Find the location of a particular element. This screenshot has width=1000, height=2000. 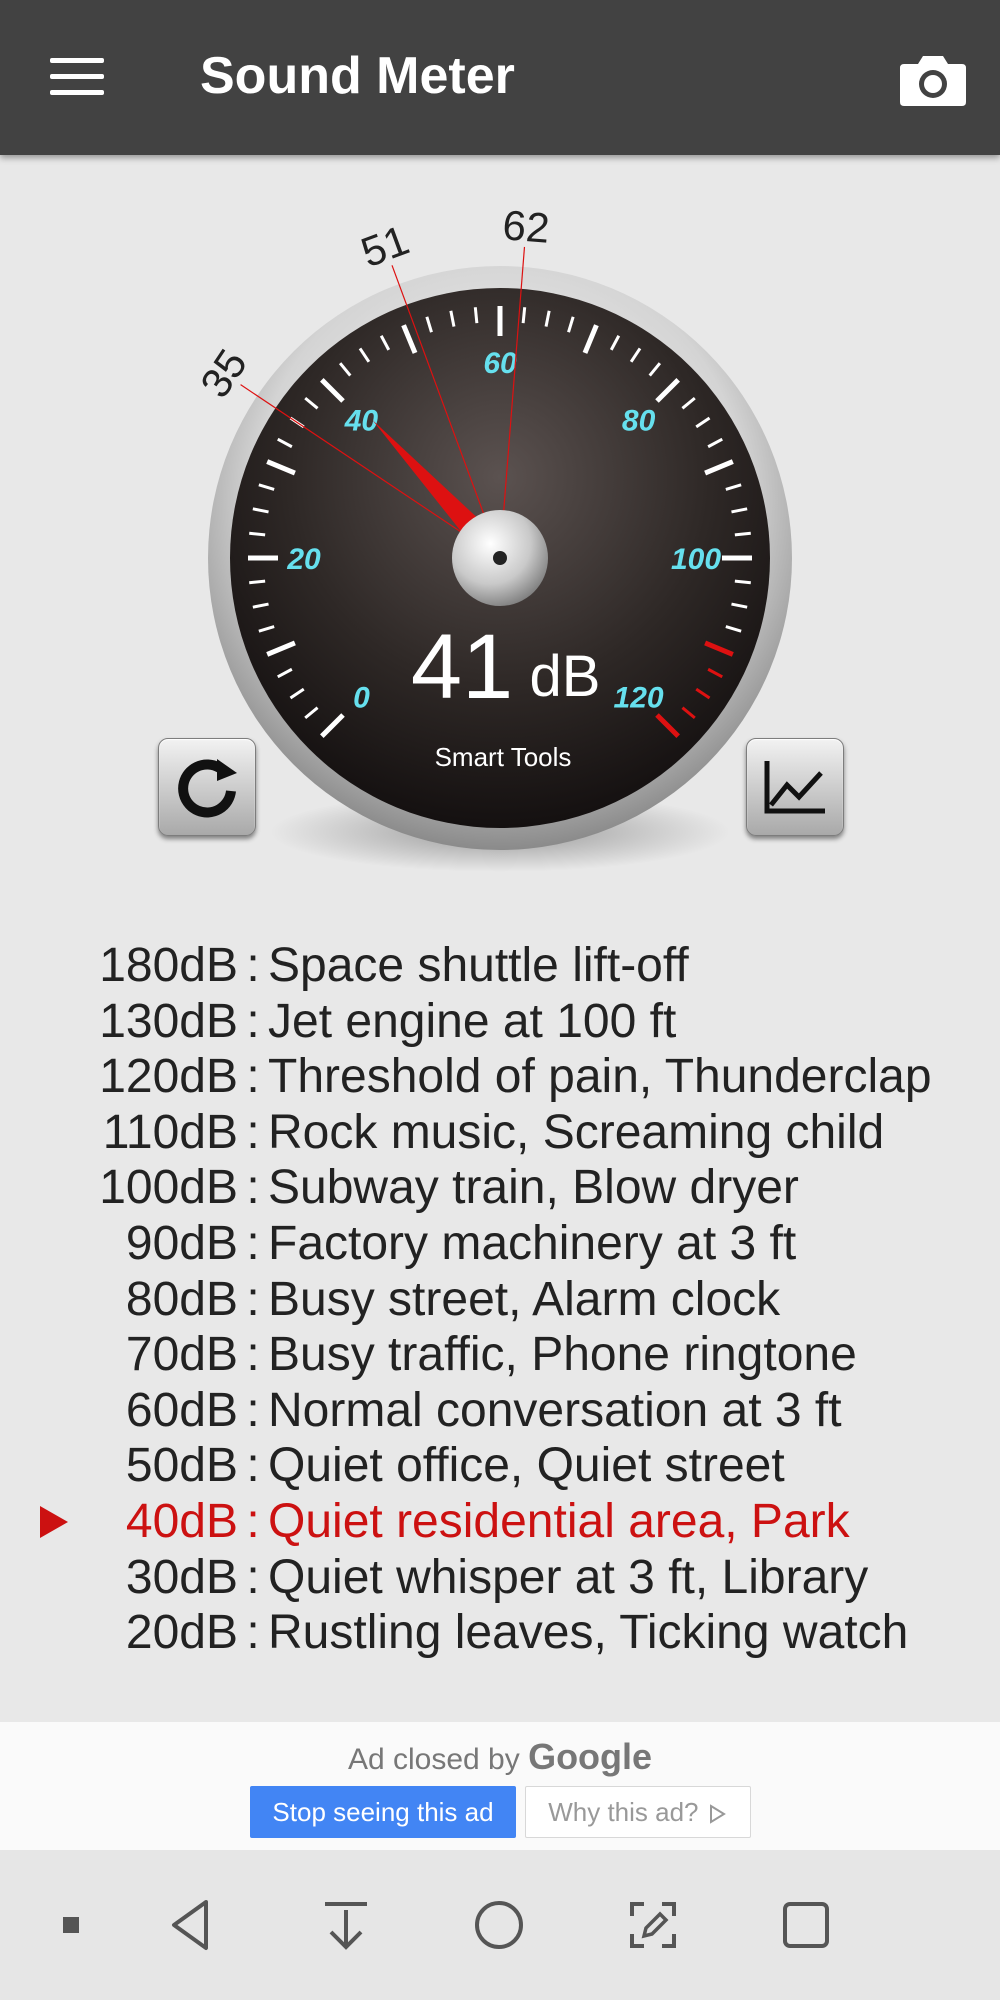

home-icon is located at coordinates (499, 1925).